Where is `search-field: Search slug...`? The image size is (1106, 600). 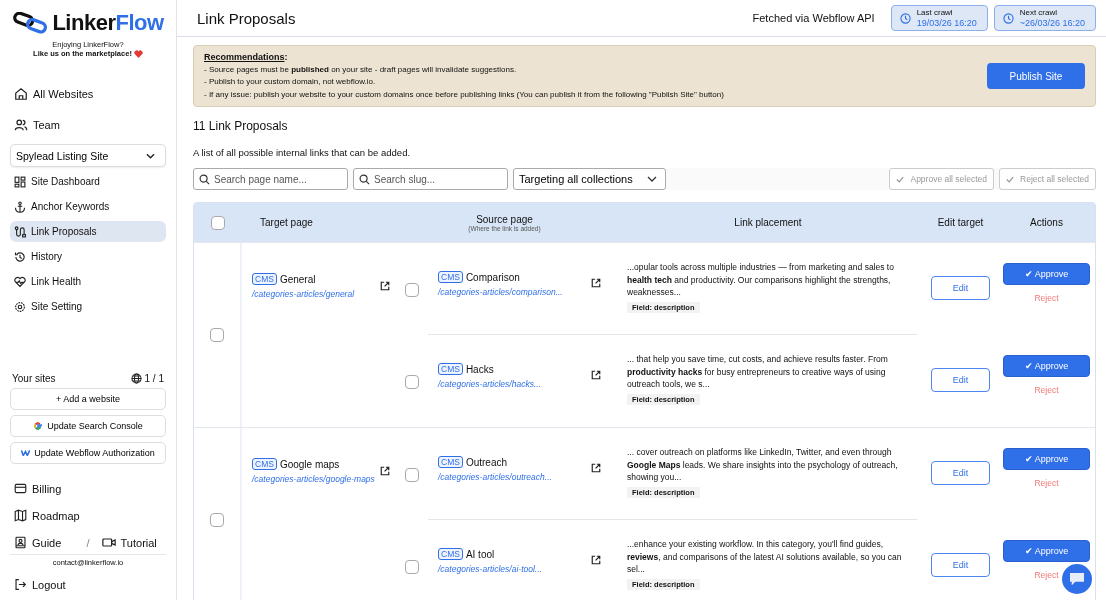
search-field: Search slug... is located at coordinates (430, 179).